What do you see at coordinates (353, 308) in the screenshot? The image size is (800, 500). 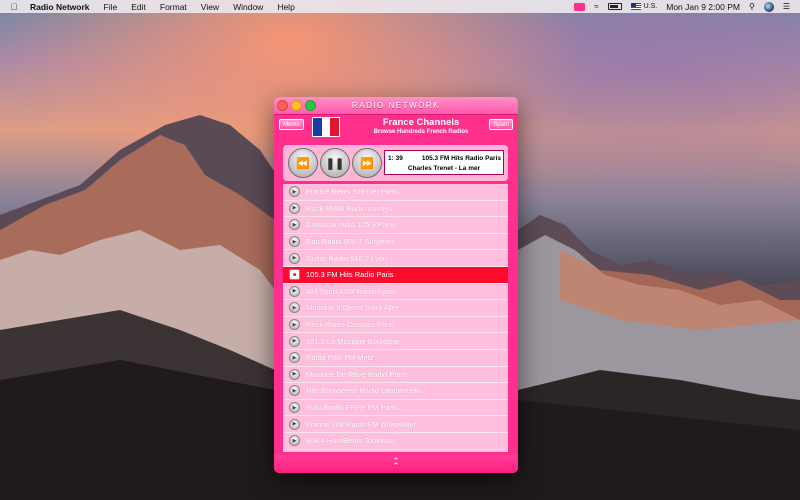 I see `station-name: Musique d'Opéra Saint Apre` at bounding box center [353, 308].